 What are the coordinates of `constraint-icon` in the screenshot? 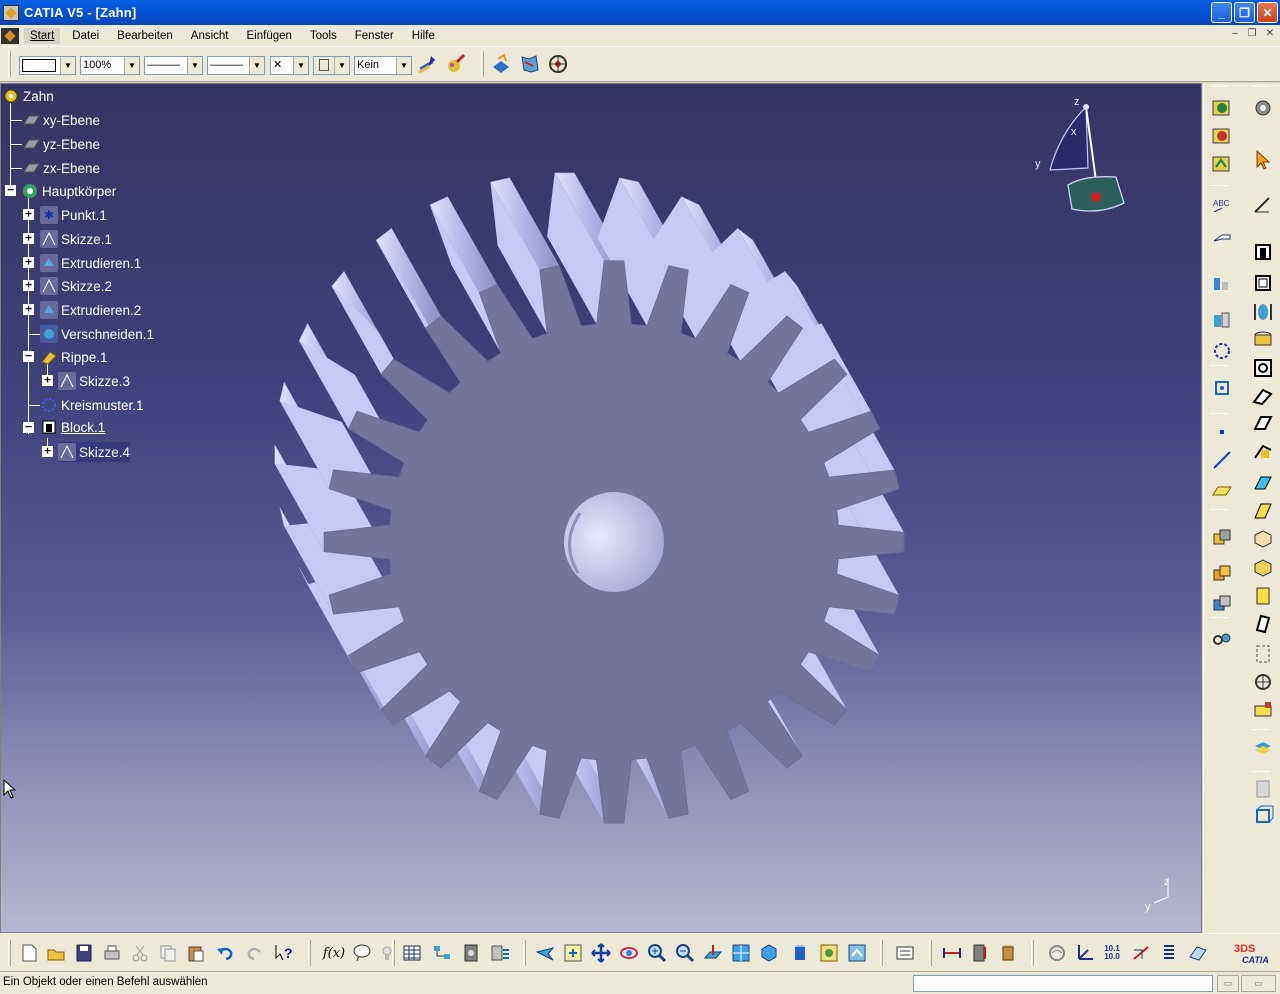 It's located at (1222, 284).